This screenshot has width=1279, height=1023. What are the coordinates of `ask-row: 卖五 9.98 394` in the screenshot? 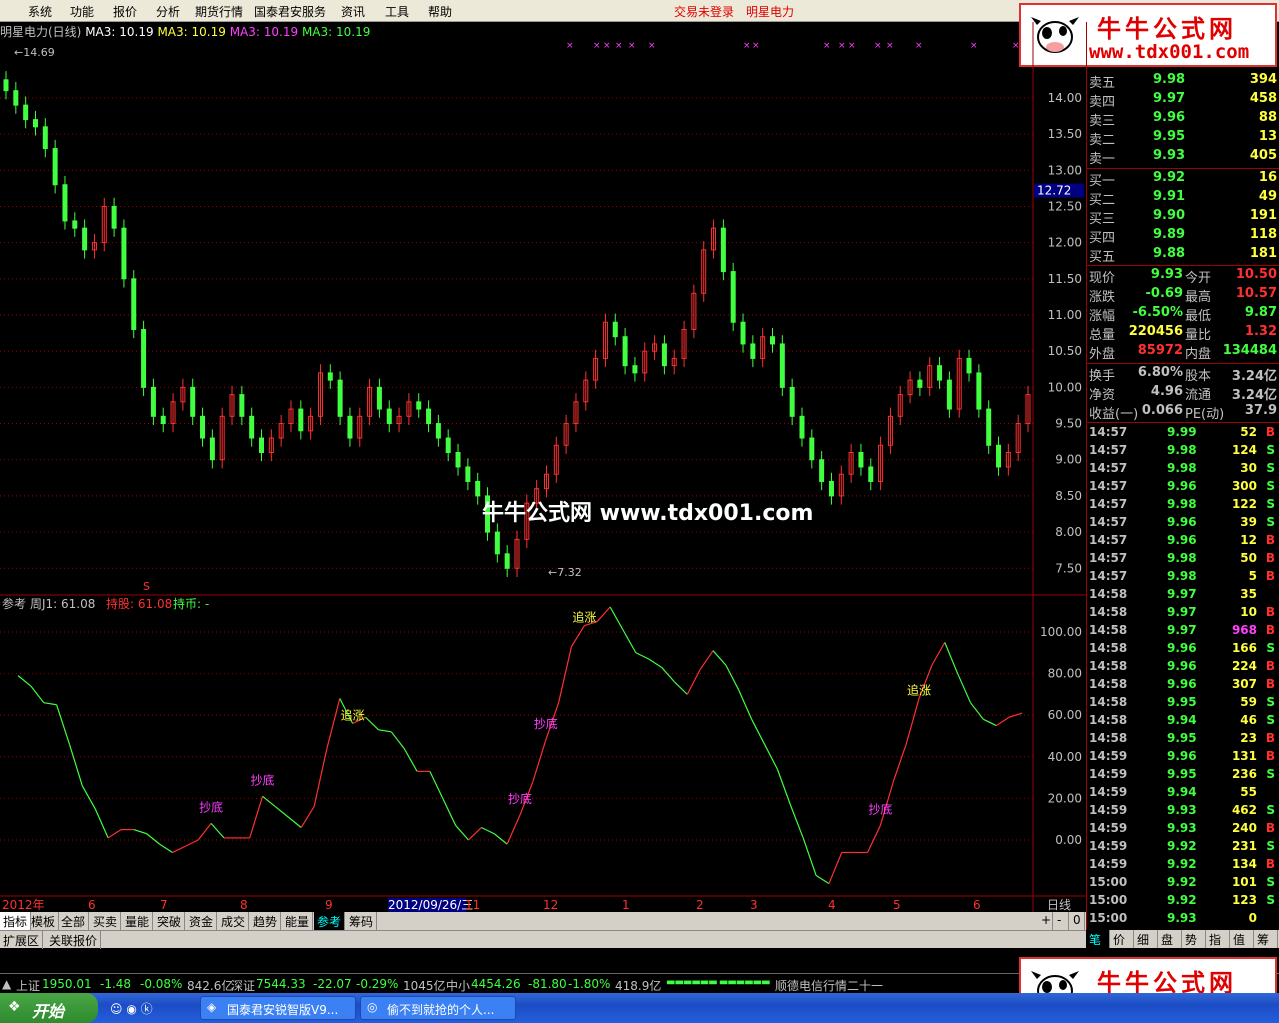 It's located at (1183, 81).